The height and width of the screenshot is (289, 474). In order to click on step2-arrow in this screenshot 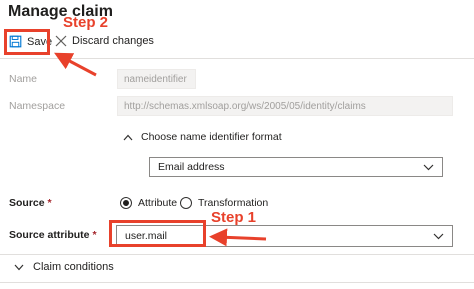, I will do `click(75, 64)`.